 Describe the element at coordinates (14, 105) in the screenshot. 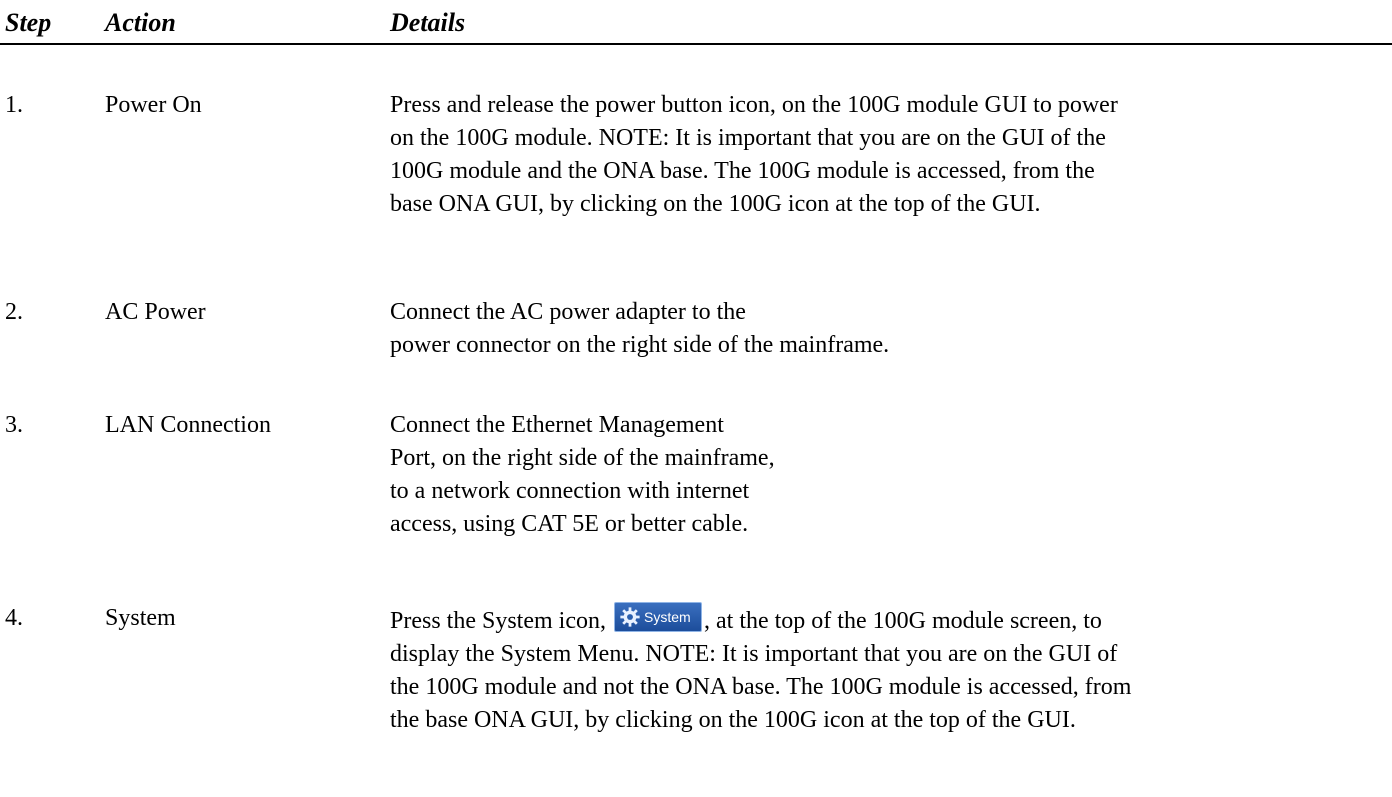

I see `step-number: 1.` at that location.